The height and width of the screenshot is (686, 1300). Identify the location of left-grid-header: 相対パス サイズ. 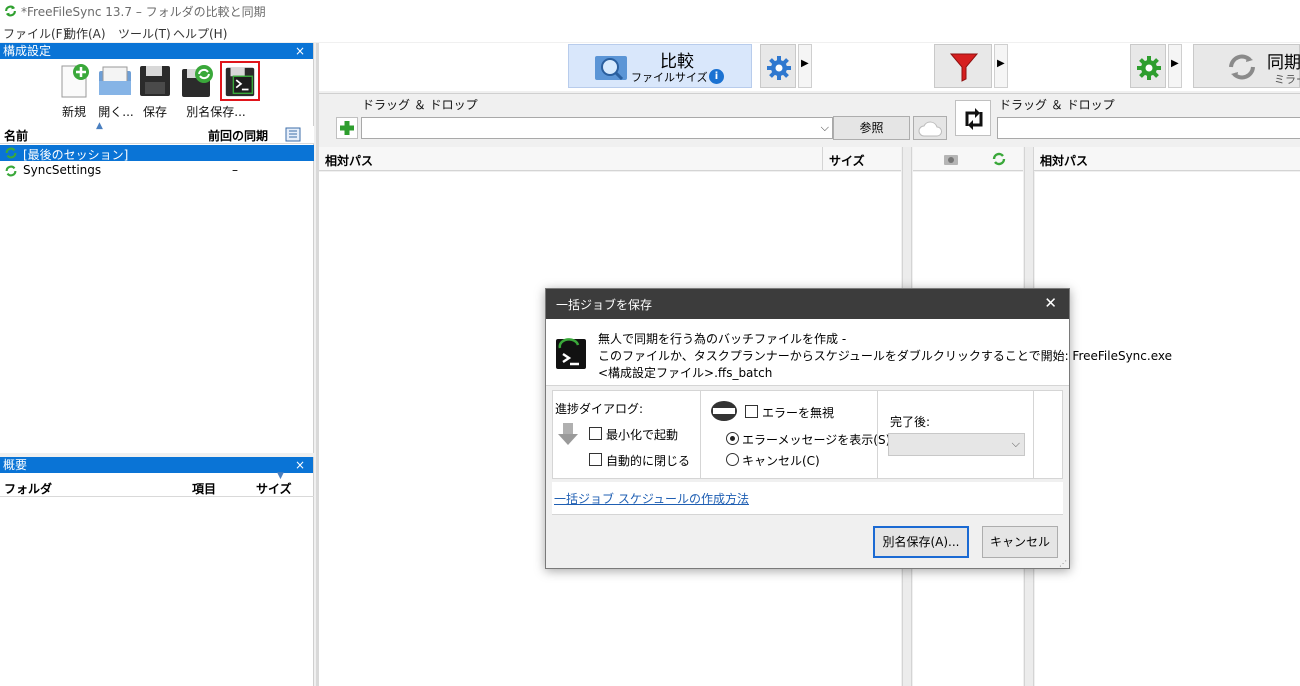
(610, 159).